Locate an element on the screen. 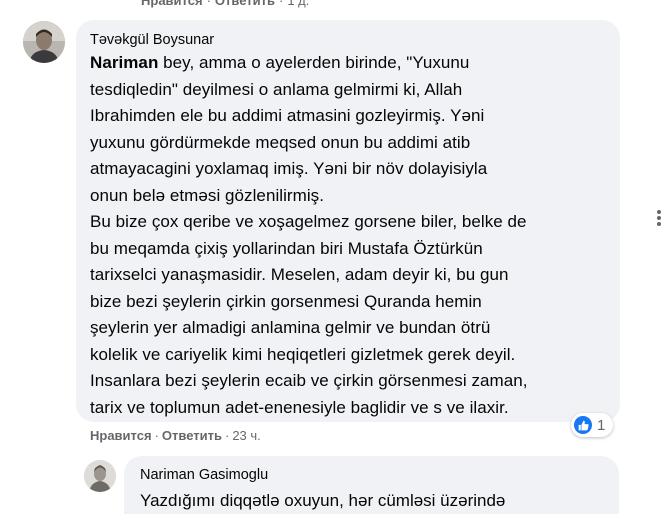 The width and height of the screenshot is (666, 514). reaction-summary: 1 is located at coordinates (592, 425).